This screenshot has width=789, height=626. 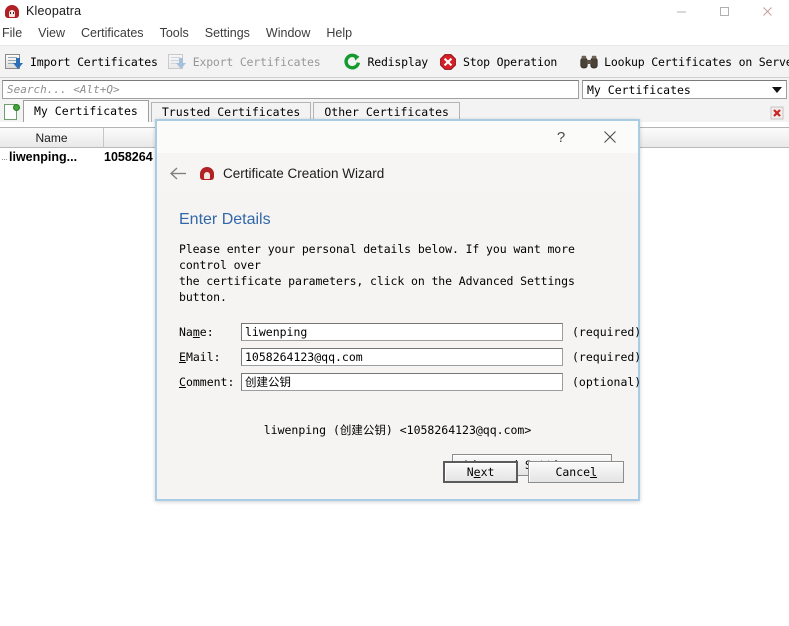 I want to click on menu-item-view: View, so click(x=51, y=33).